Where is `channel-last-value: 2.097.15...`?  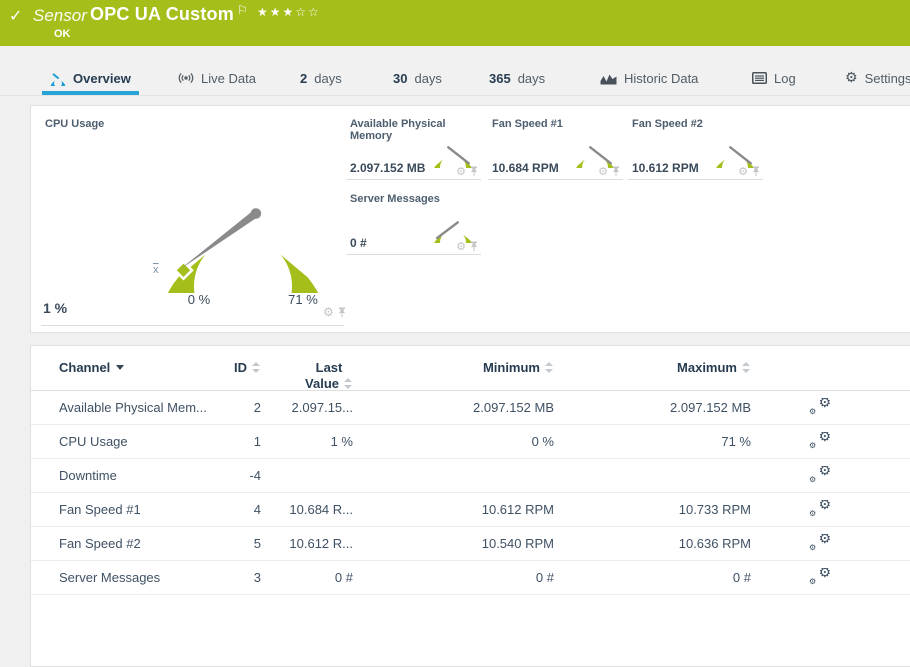 channel-last-value: 2.097.15... is located at coordinates (322, 407).